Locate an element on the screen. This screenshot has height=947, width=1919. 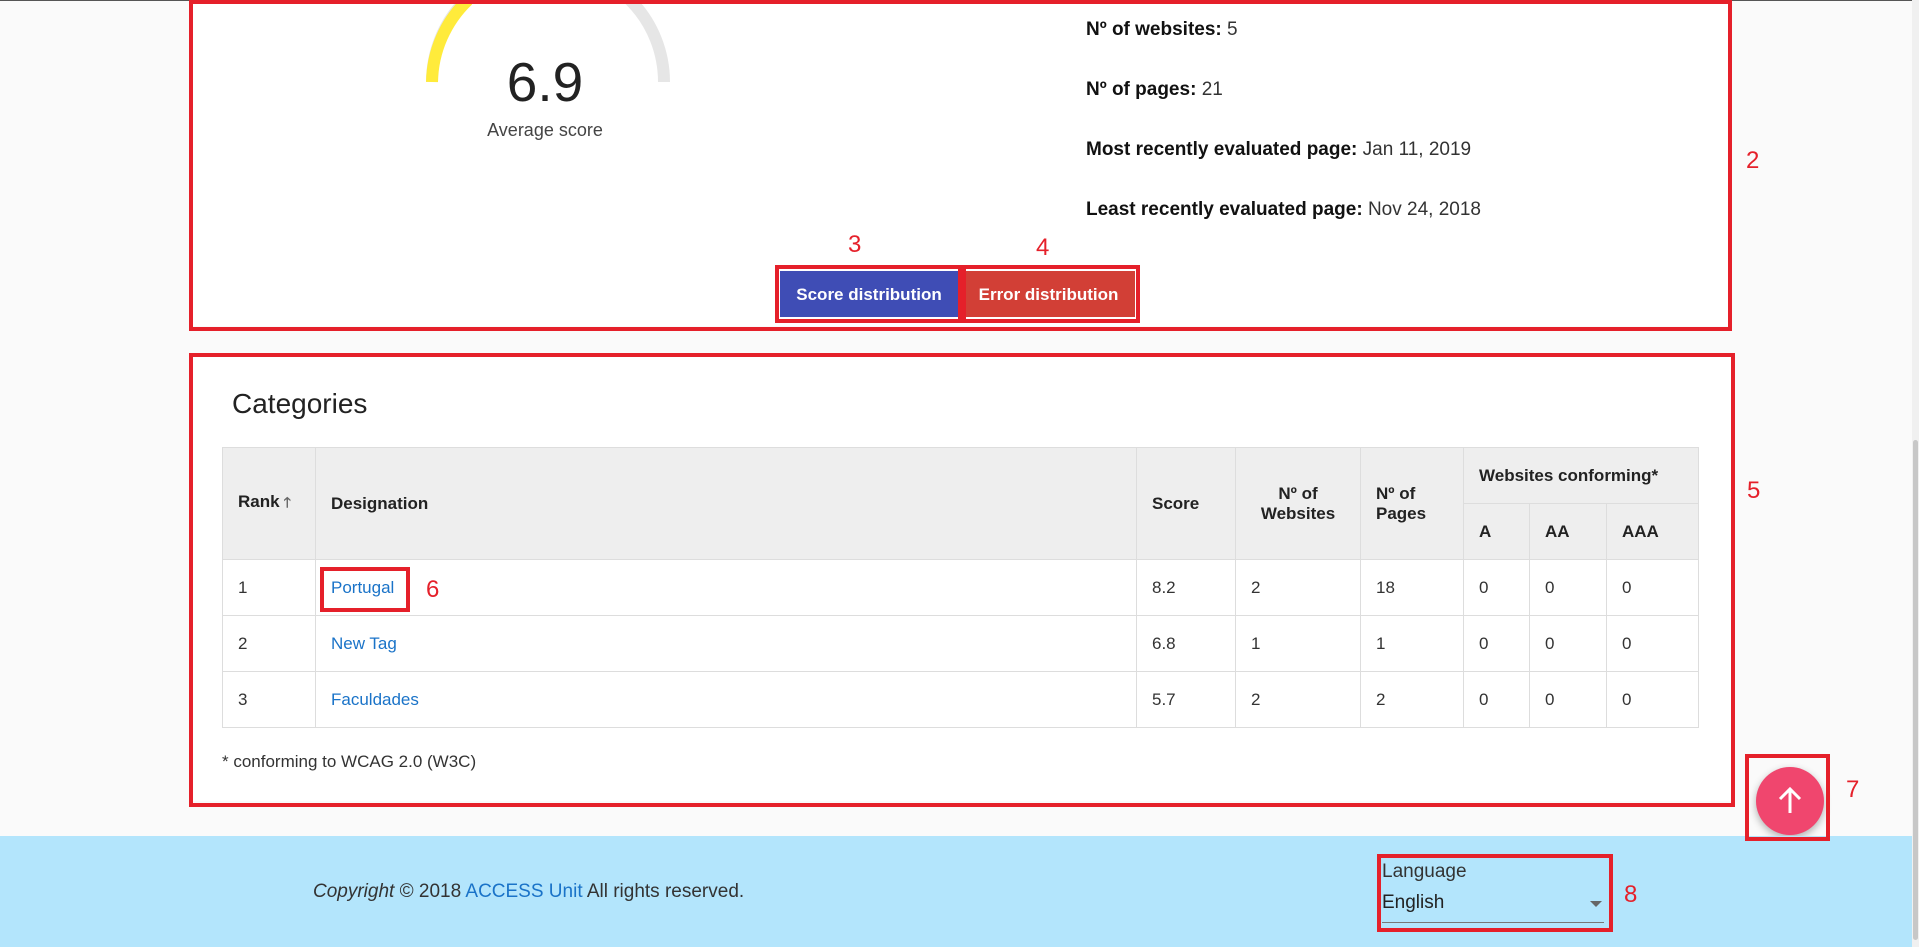
annotation-label-3: 3 is located at coordinates (855, 244).